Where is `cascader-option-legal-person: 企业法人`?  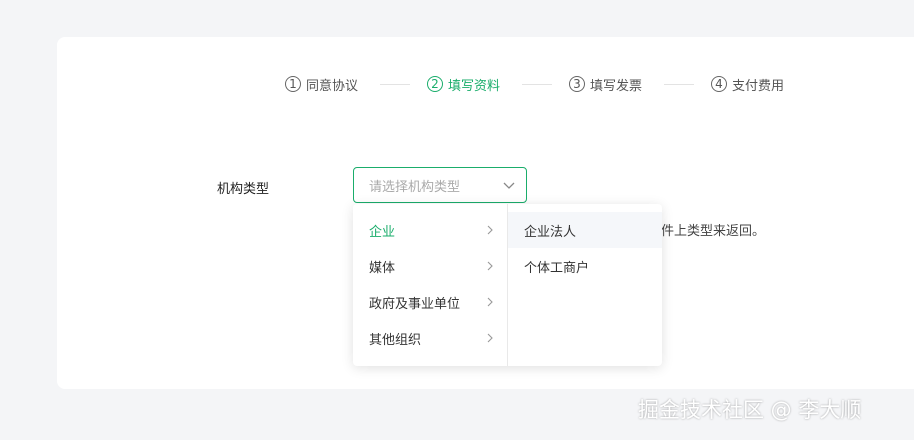
cascader-option-legal-person: 企业法人 is located at coordinates (585, 230).